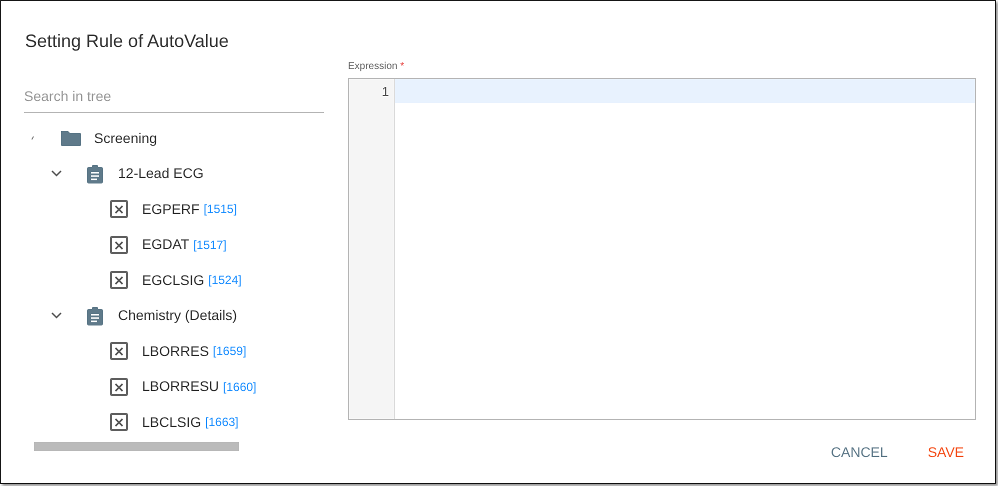  Describe the element at coordinates (126, 138) in the screenshot. I see `node-label: Screening` at that location.